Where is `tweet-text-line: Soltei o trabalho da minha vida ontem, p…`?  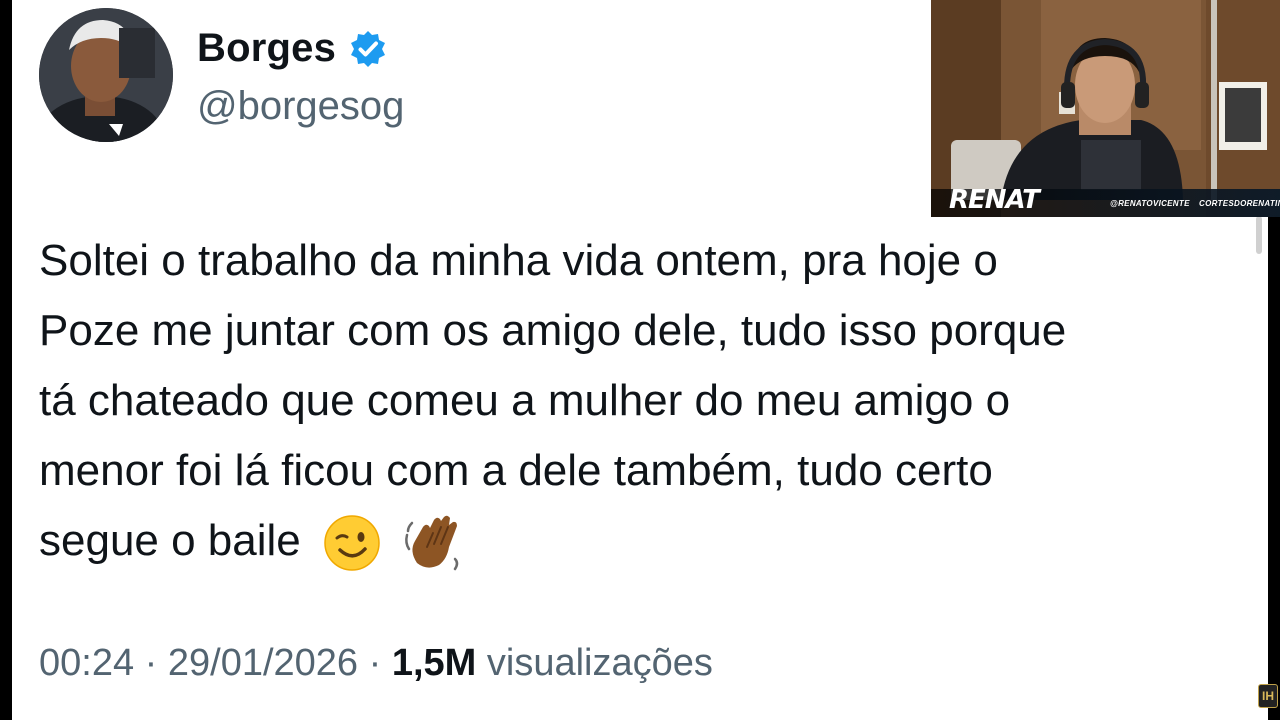 tweet-text-line: Soltei o trabalho da minha vida ontem, p… is located at coordinates (518, 260).